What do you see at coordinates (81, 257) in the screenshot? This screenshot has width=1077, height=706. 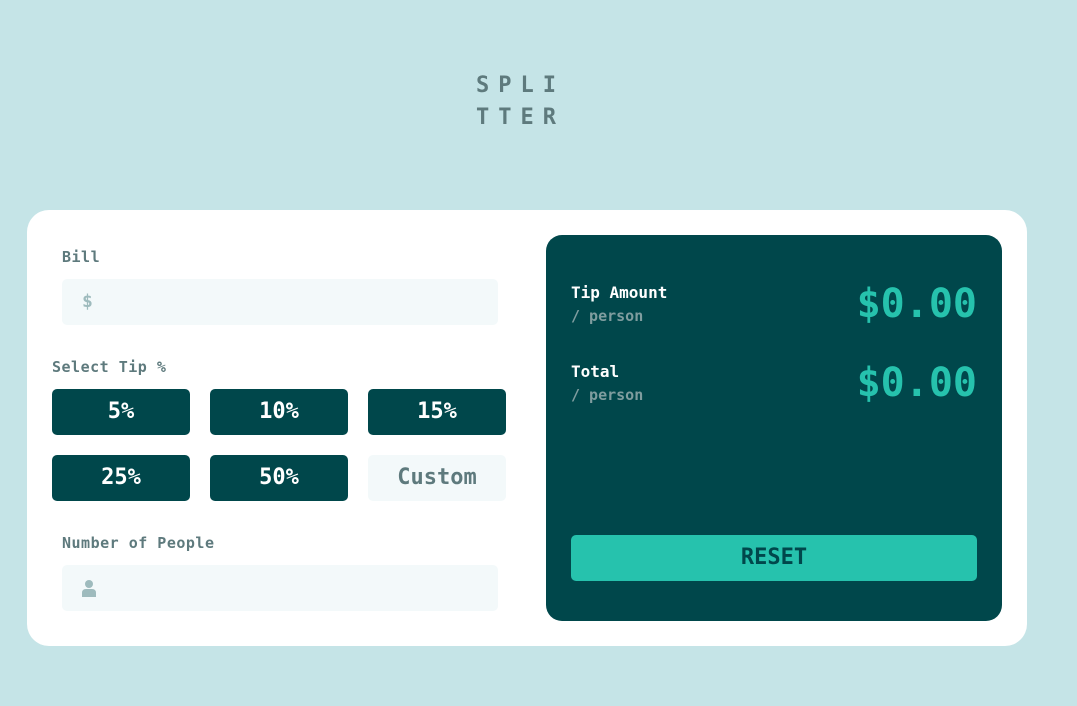 I see `bill-label: Bill` at bounding box center [81, 257].